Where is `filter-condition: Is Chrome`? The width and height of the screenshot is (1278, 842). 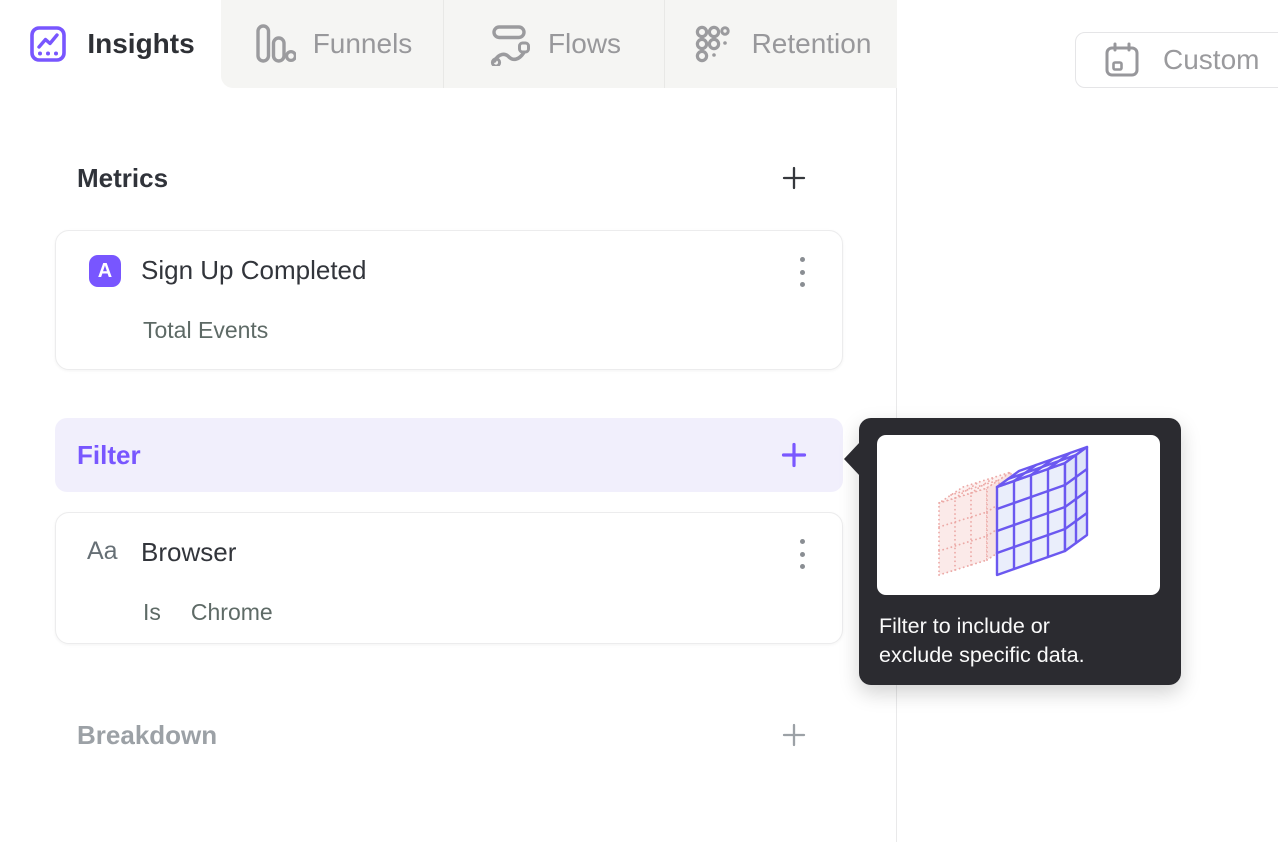 filter-condition: Is Chrome is located at coordinates (208, 612).